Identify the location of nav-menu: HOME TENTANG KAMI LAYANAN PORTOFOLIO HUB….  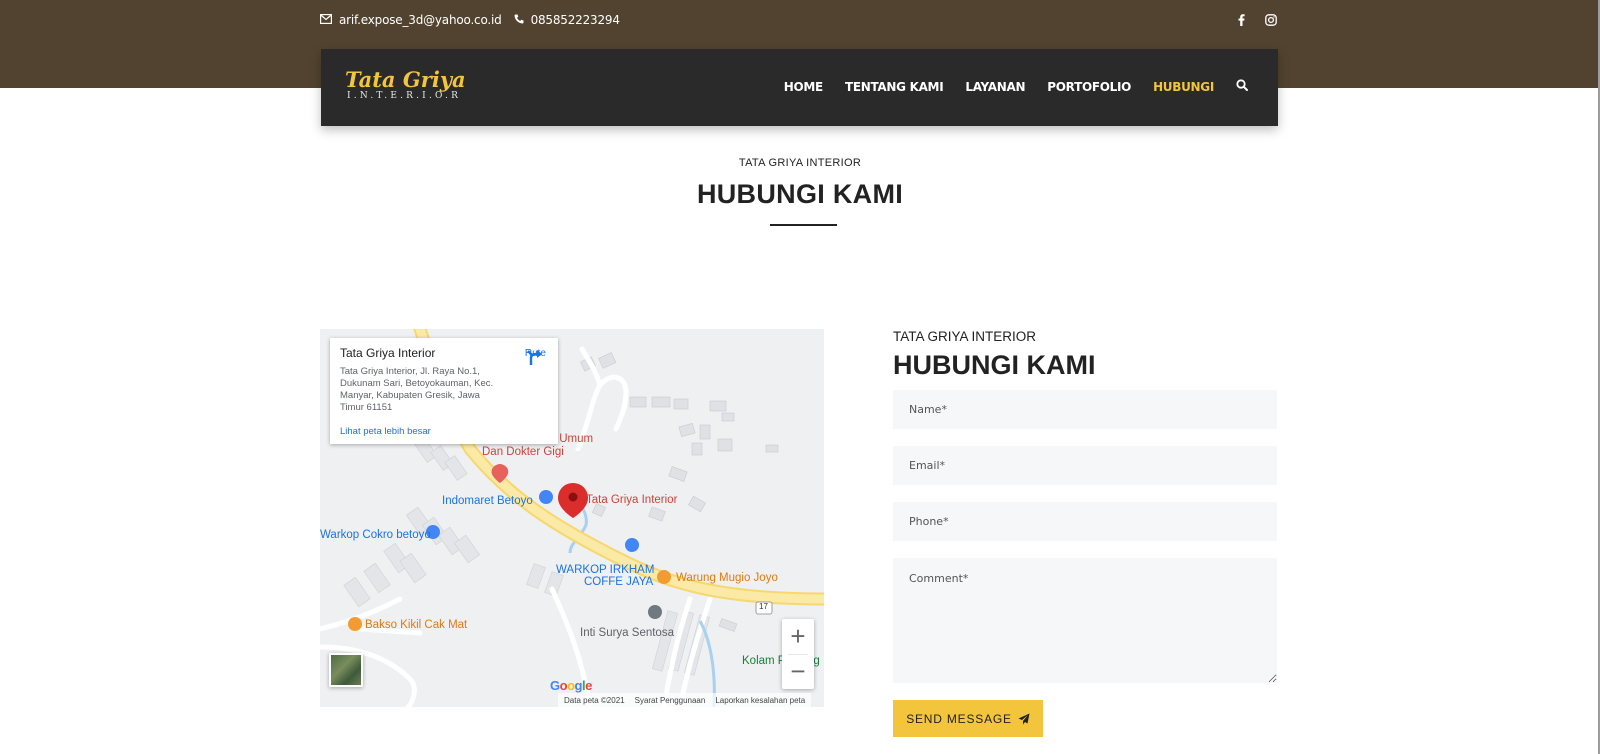
(1016, 86).